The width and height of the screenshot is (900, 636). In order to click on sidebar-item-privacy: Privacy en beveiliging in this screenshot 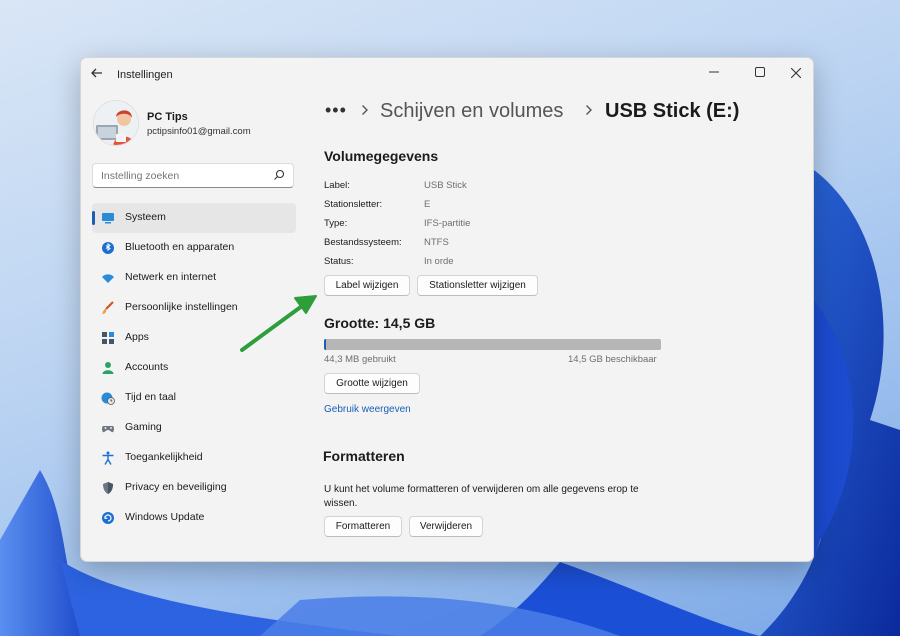, I will do `click(194, 488)`.